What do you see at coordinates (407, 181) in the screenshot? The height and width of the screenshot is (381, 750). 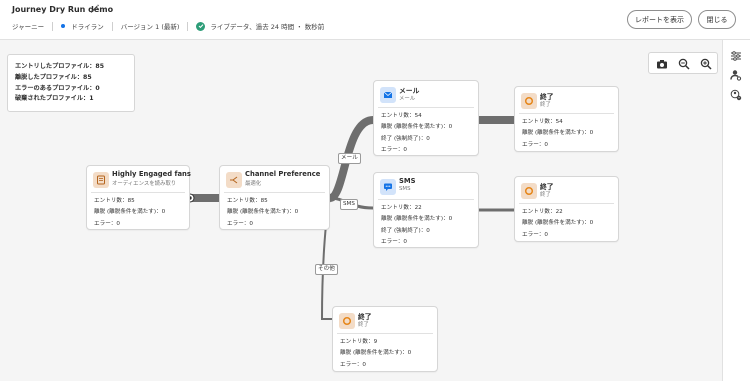 I see `node-title: SMS` at bounding box center [407, 181].